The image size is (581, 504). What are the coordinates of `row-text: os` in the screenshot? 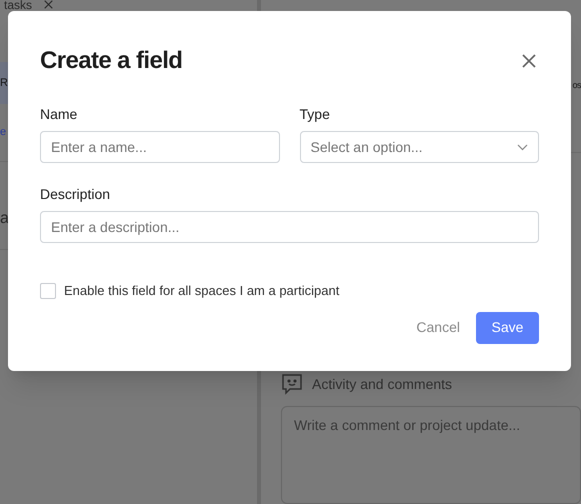 It's located at (576, 85).